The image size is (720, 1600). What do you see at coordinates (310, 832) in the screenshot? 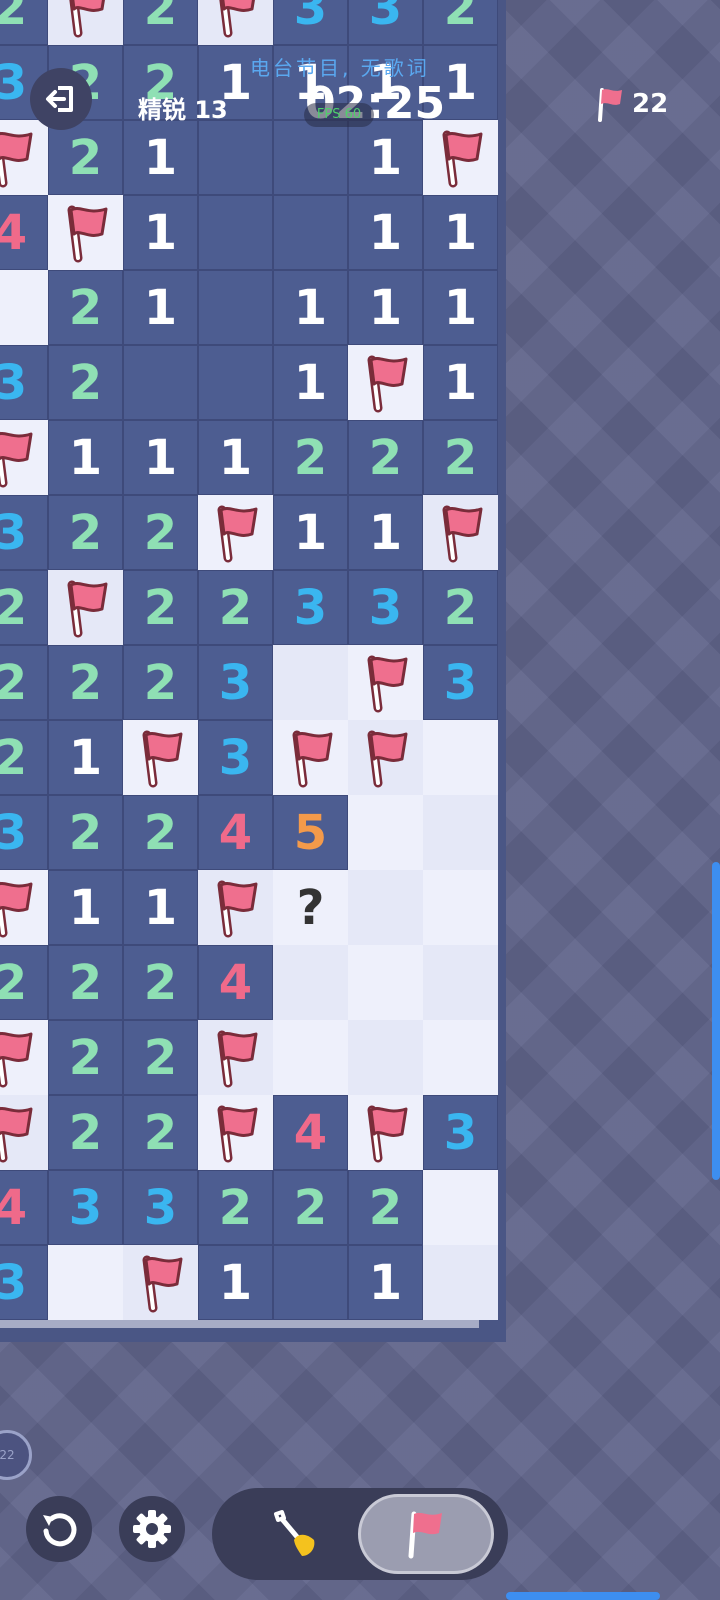
I see `number-cell: 5` at bounding box center [310, 832].